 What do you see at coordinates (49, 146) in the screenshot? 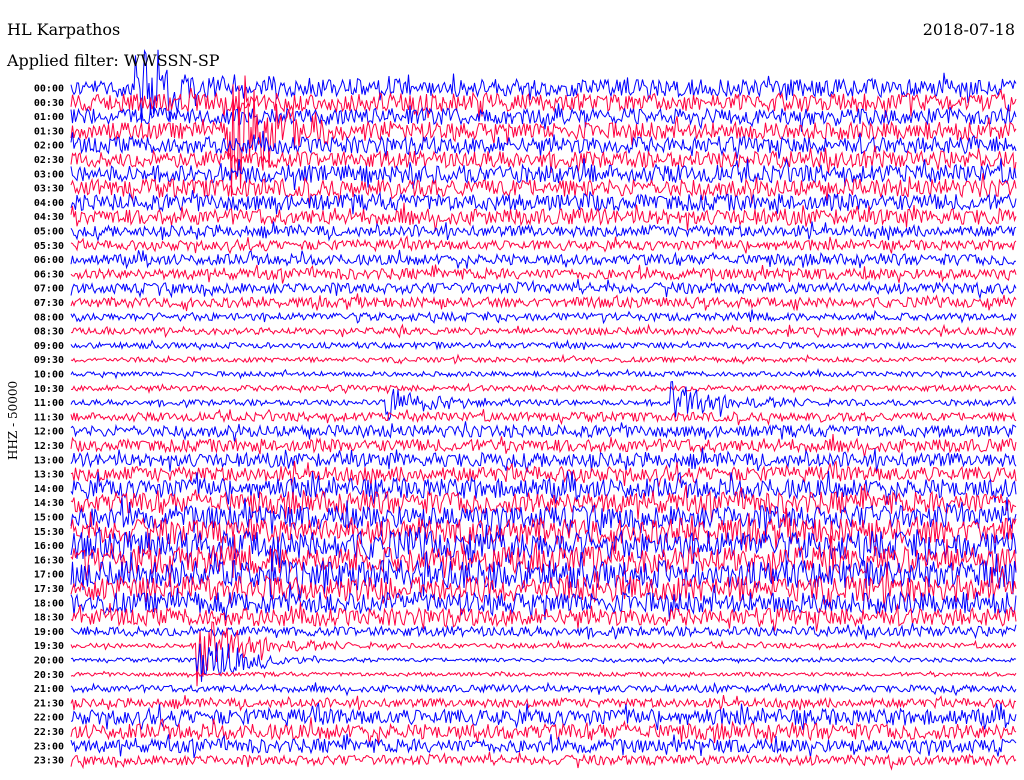
I see `time-tick-label: 02:00` at bounding box center [49, 146].